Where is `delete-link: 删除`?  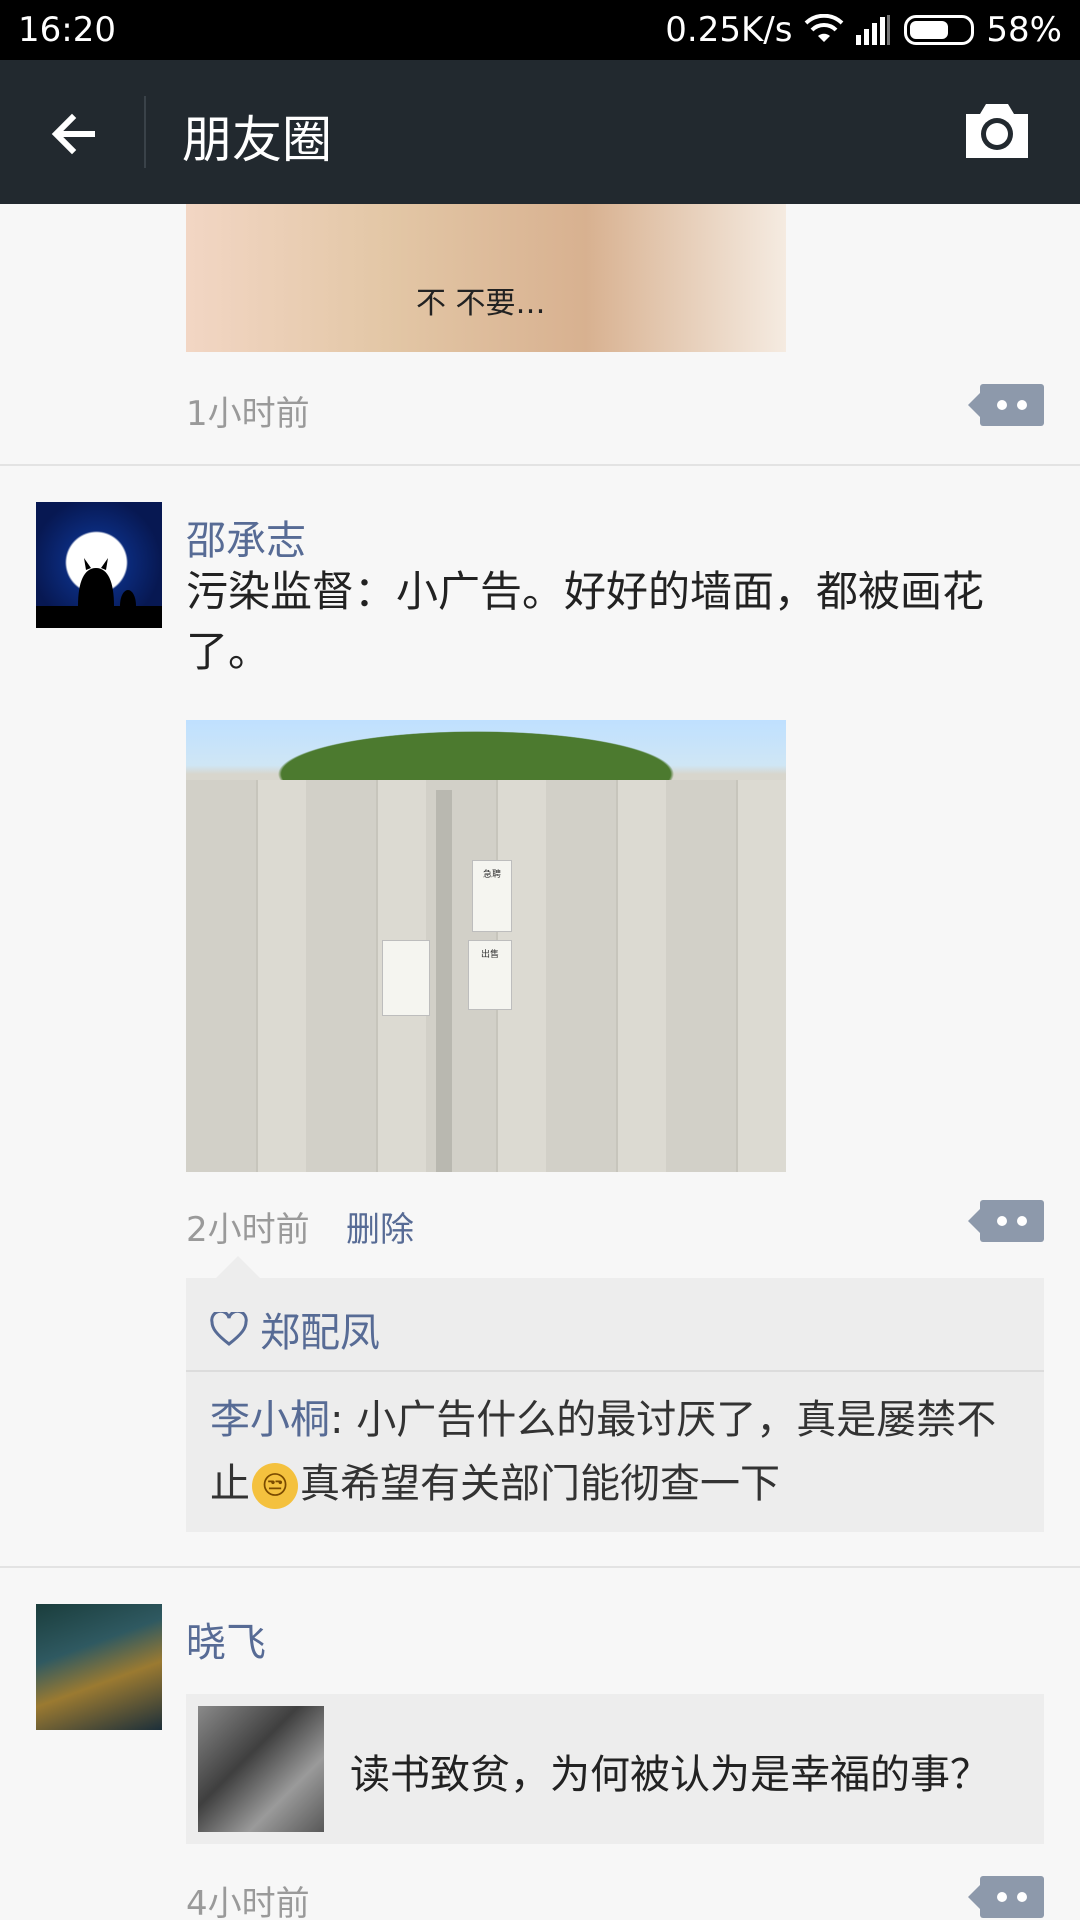
delete-link: 删除 is located at coordinates (380, 1226).